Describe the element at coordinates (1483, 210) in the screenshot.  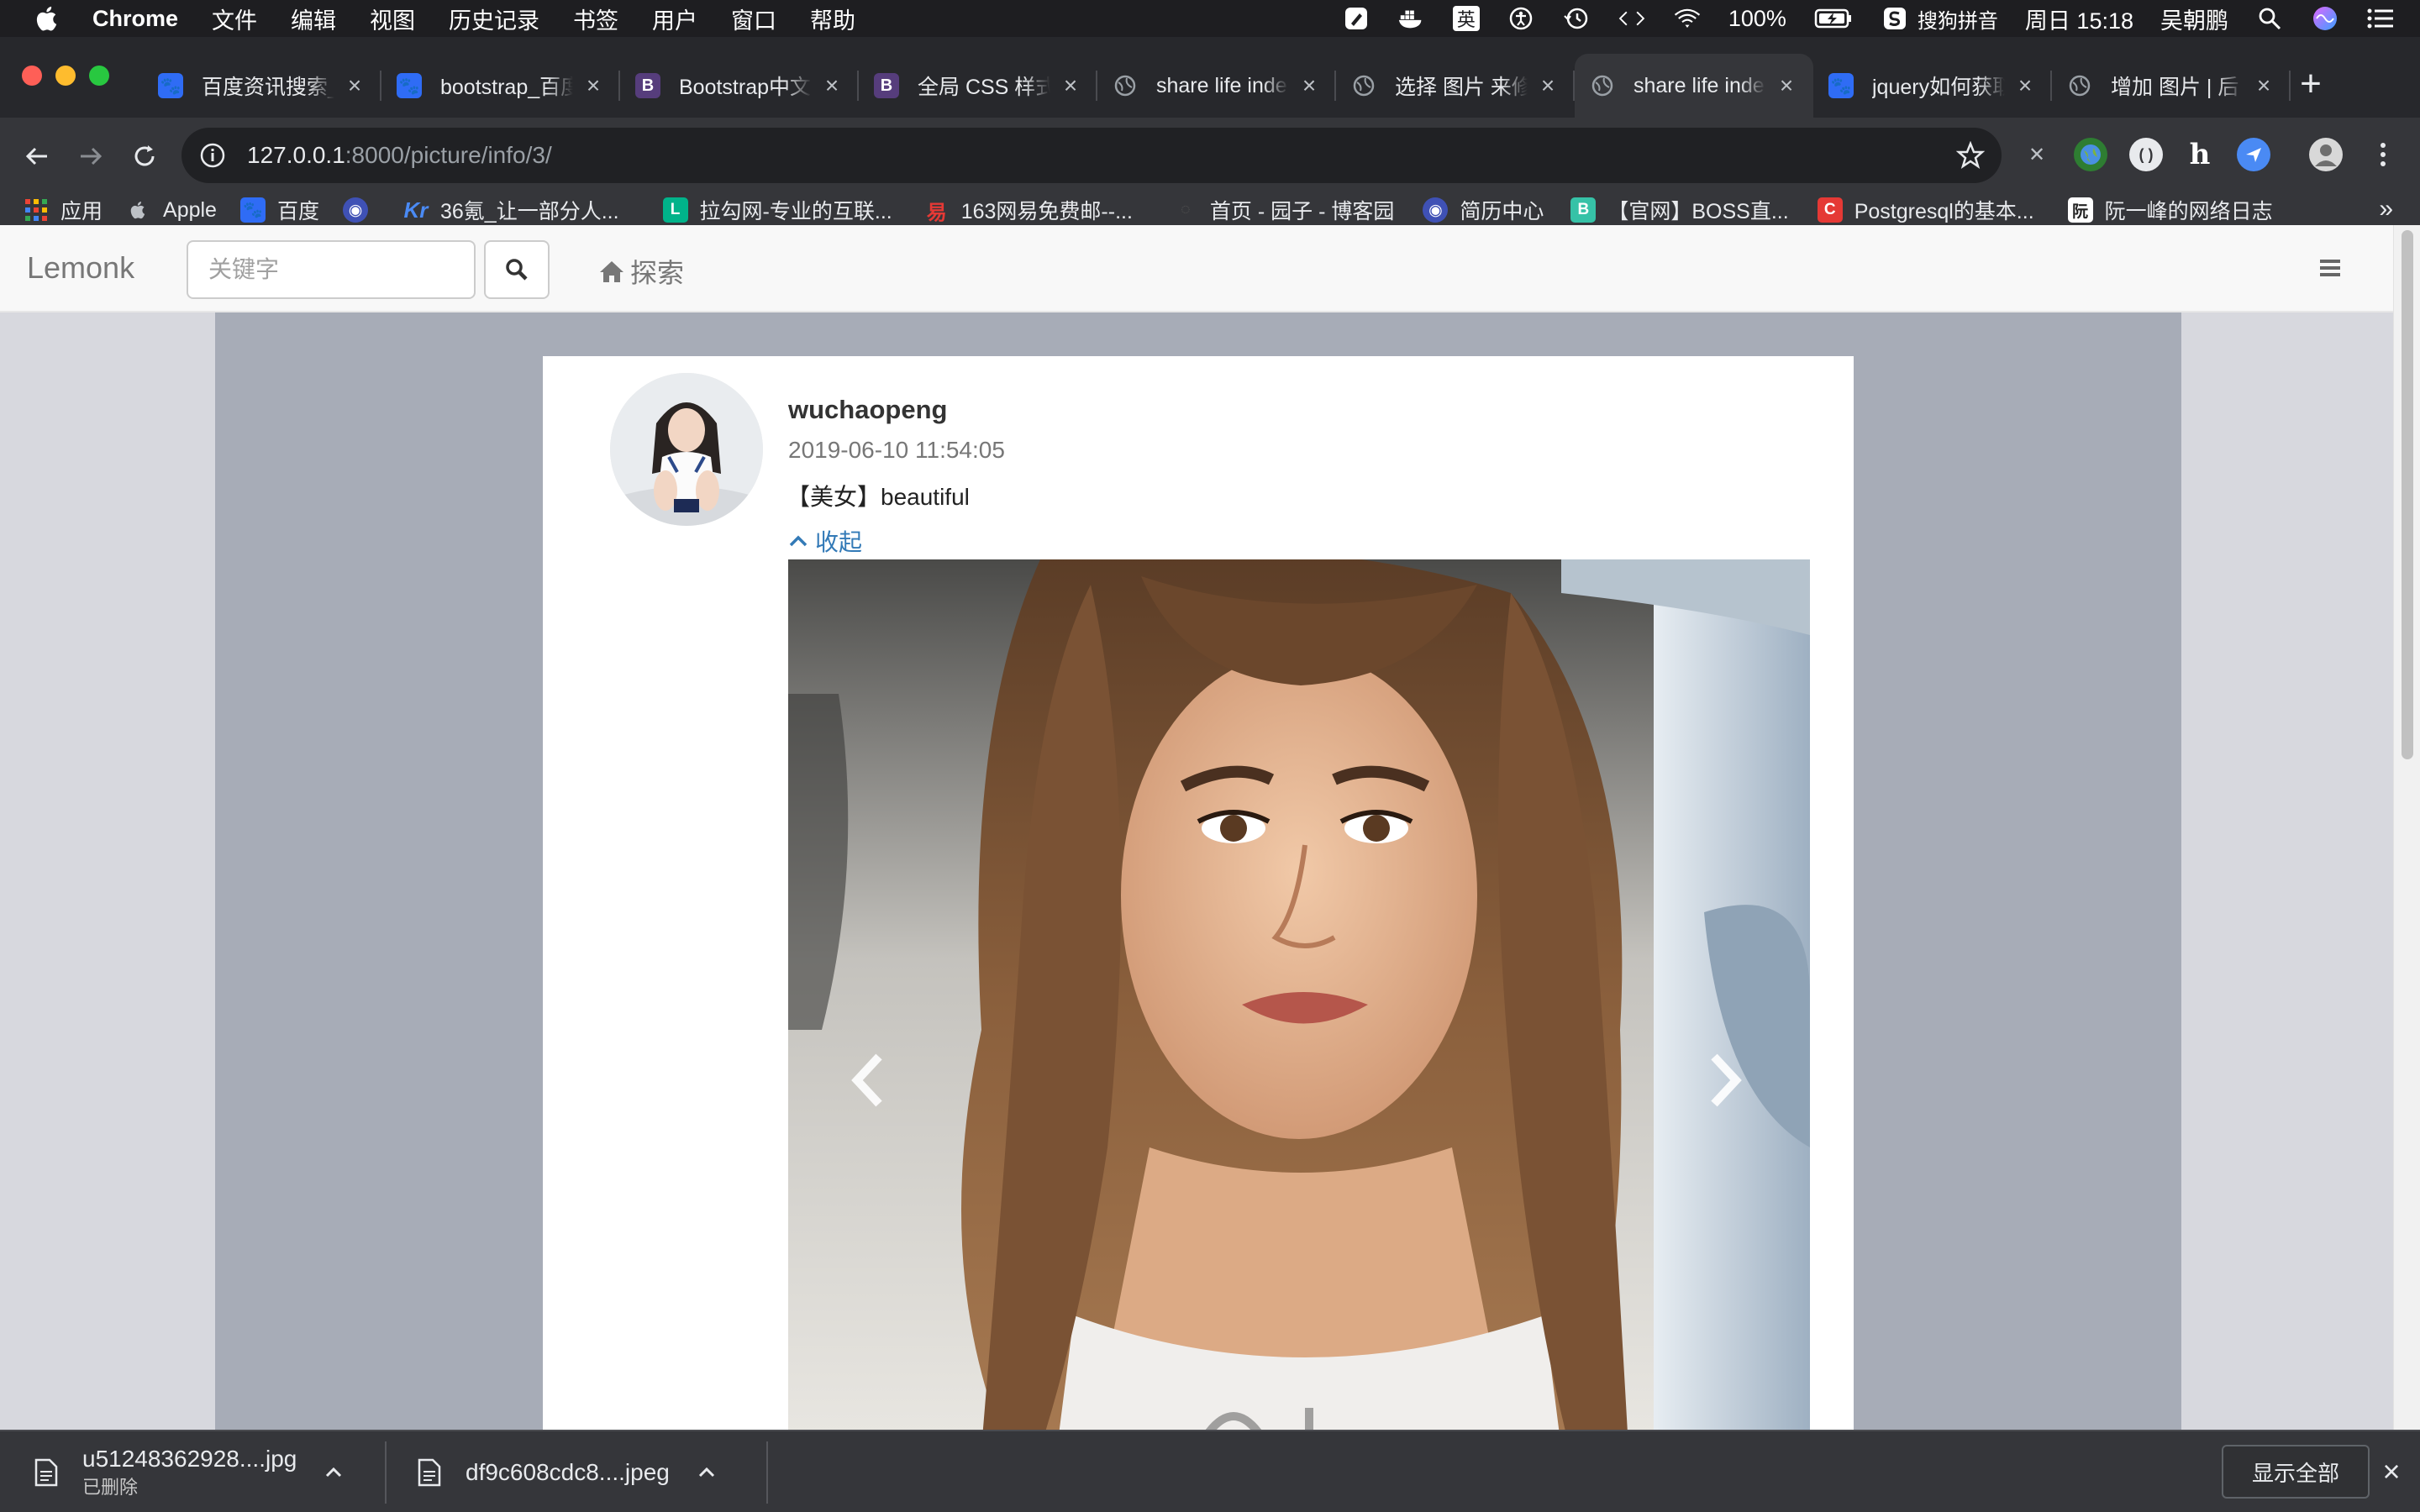
I see `bookmark-resume: ◉ 简历中心` at that location.